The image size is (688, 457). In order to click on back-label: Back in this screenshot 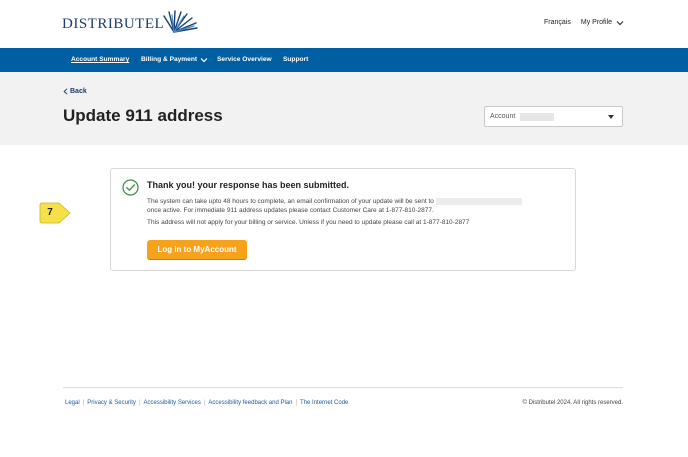, I will do `click(78, 91)`.